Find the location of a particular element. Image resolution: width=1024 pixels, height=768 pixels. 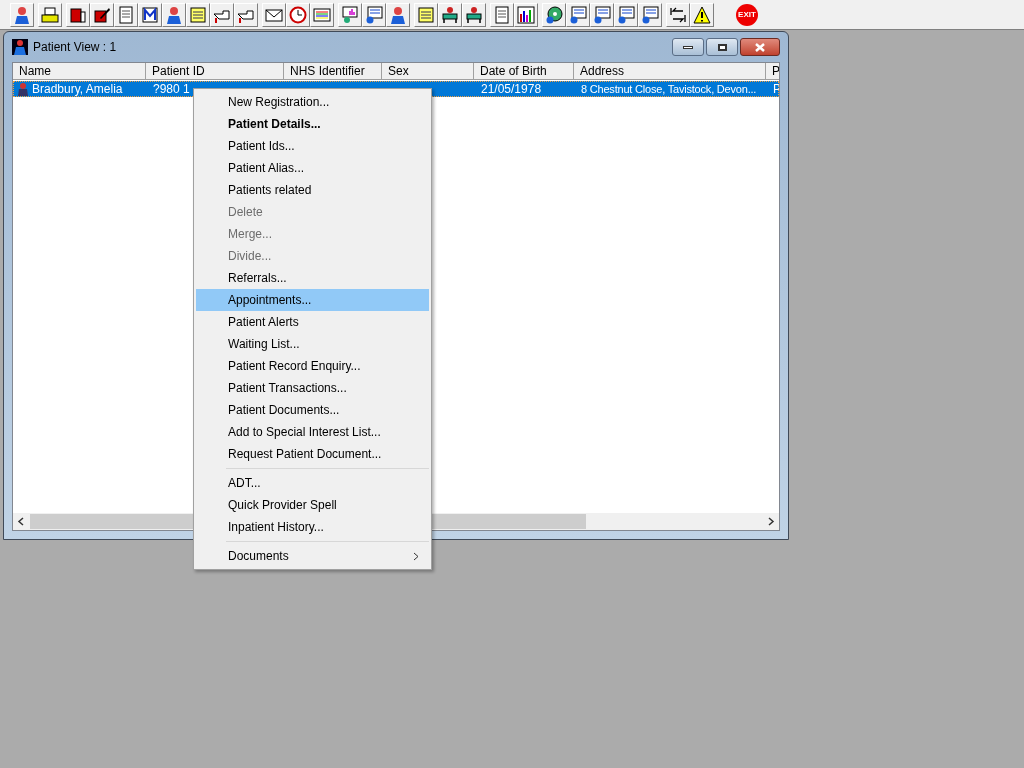

window-title: Patient View : 1 is located at coordinates (75, 47).